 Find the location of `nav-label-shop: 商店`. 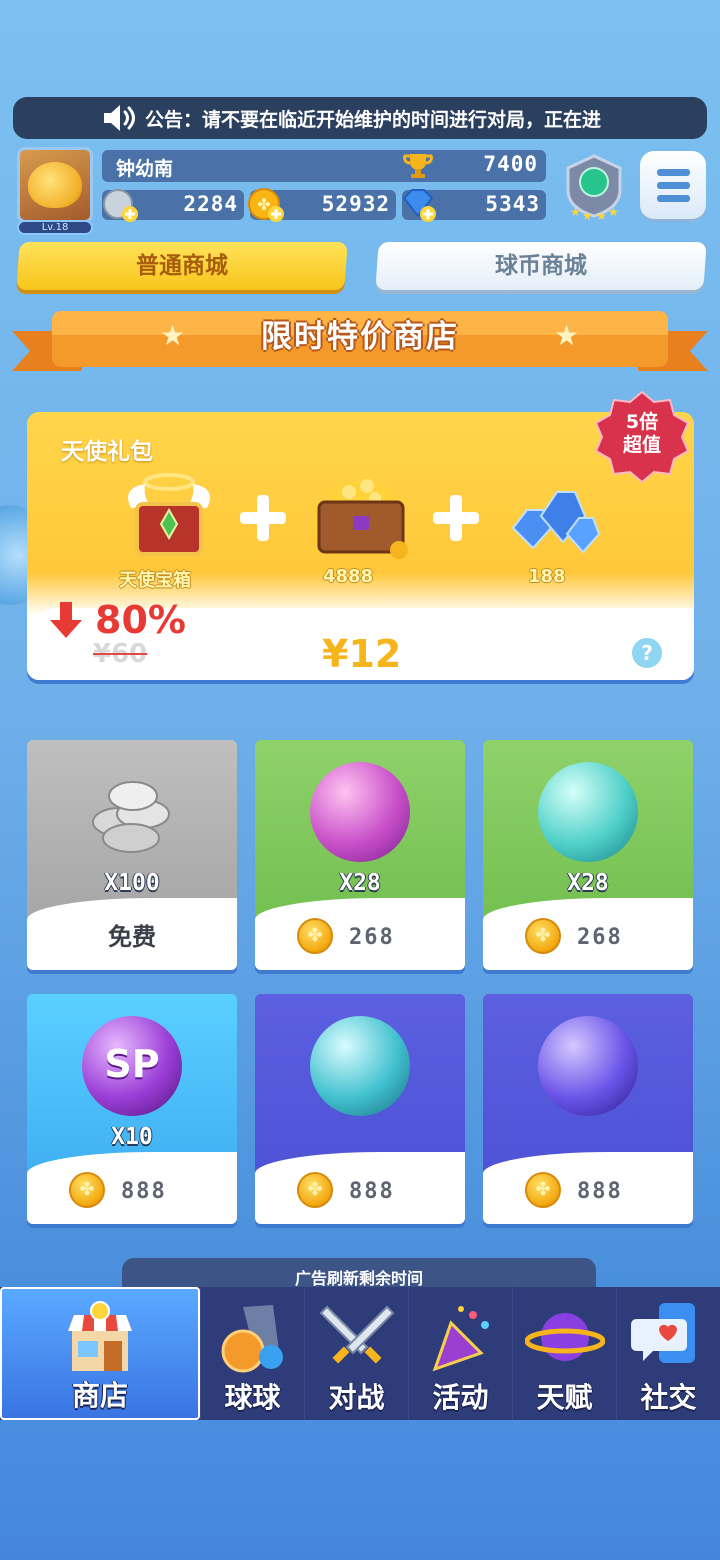

nav-label-shop: 商店 is located at coordinates (99, 1395).